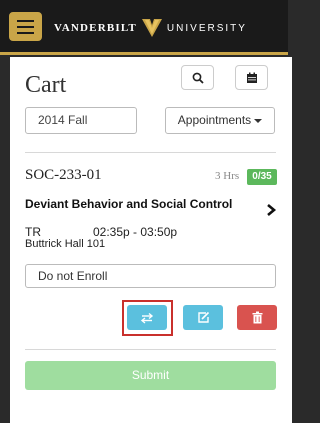  I want to click on trash-icon, so click(257, 317).